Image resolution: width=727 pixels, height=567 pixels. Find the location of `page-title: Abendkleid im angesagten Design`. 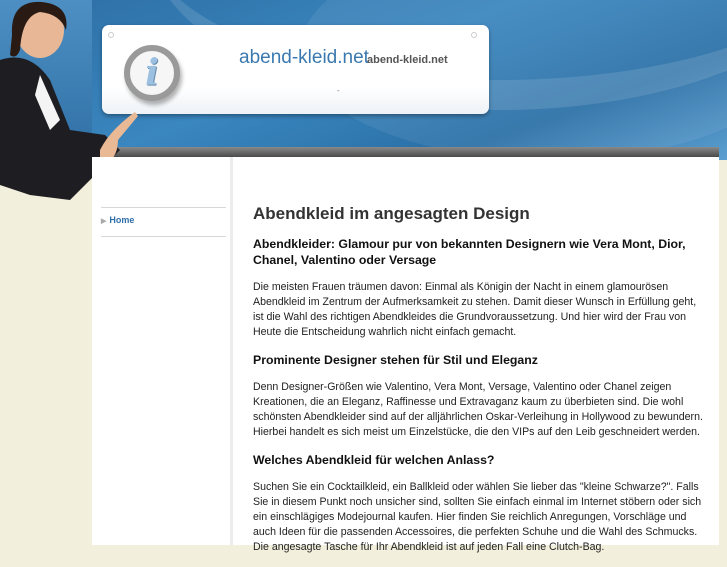

page-title: Abendkleid im angesagten Design is located at coordinates (391, 213).